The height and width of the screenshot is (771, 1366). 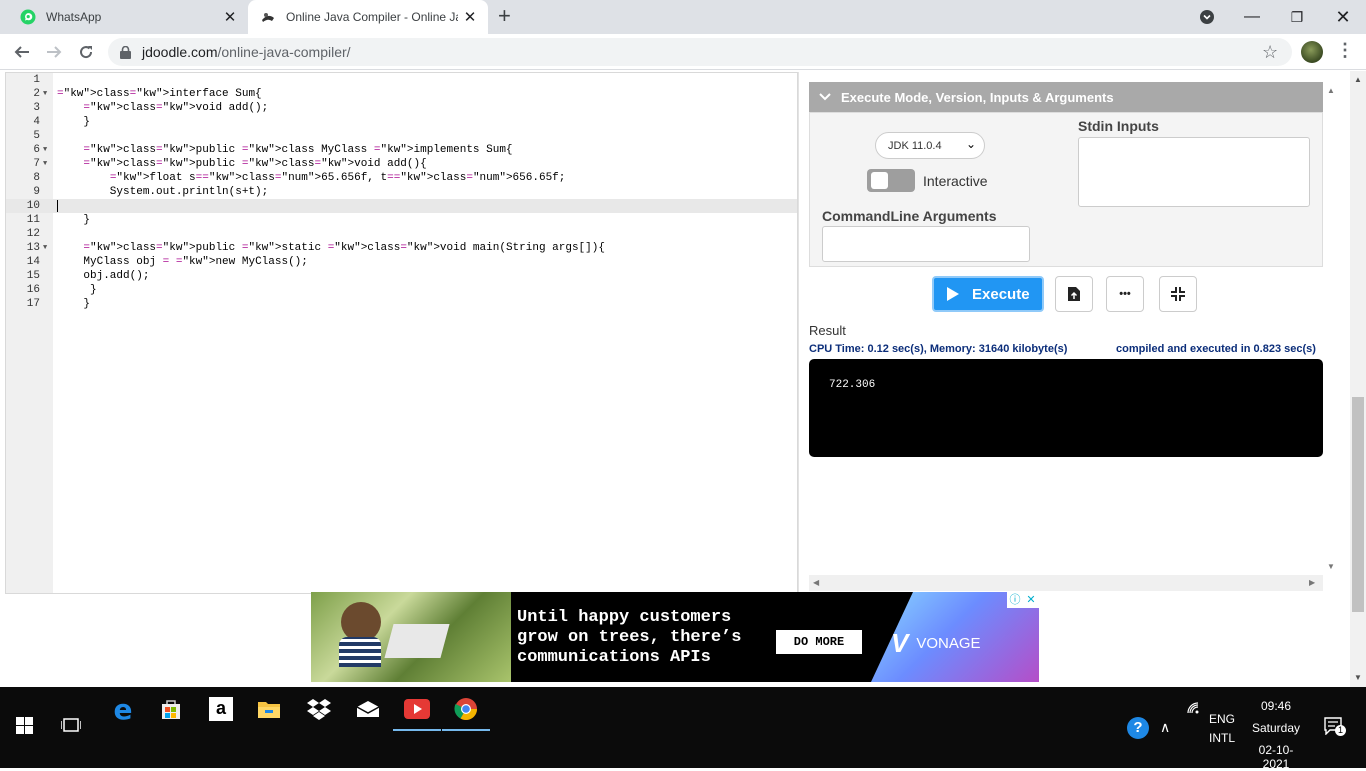 I want to click on tab-jdoodle: Online Java Compiler - Online Jav ✕, so click(x=368, y=17).